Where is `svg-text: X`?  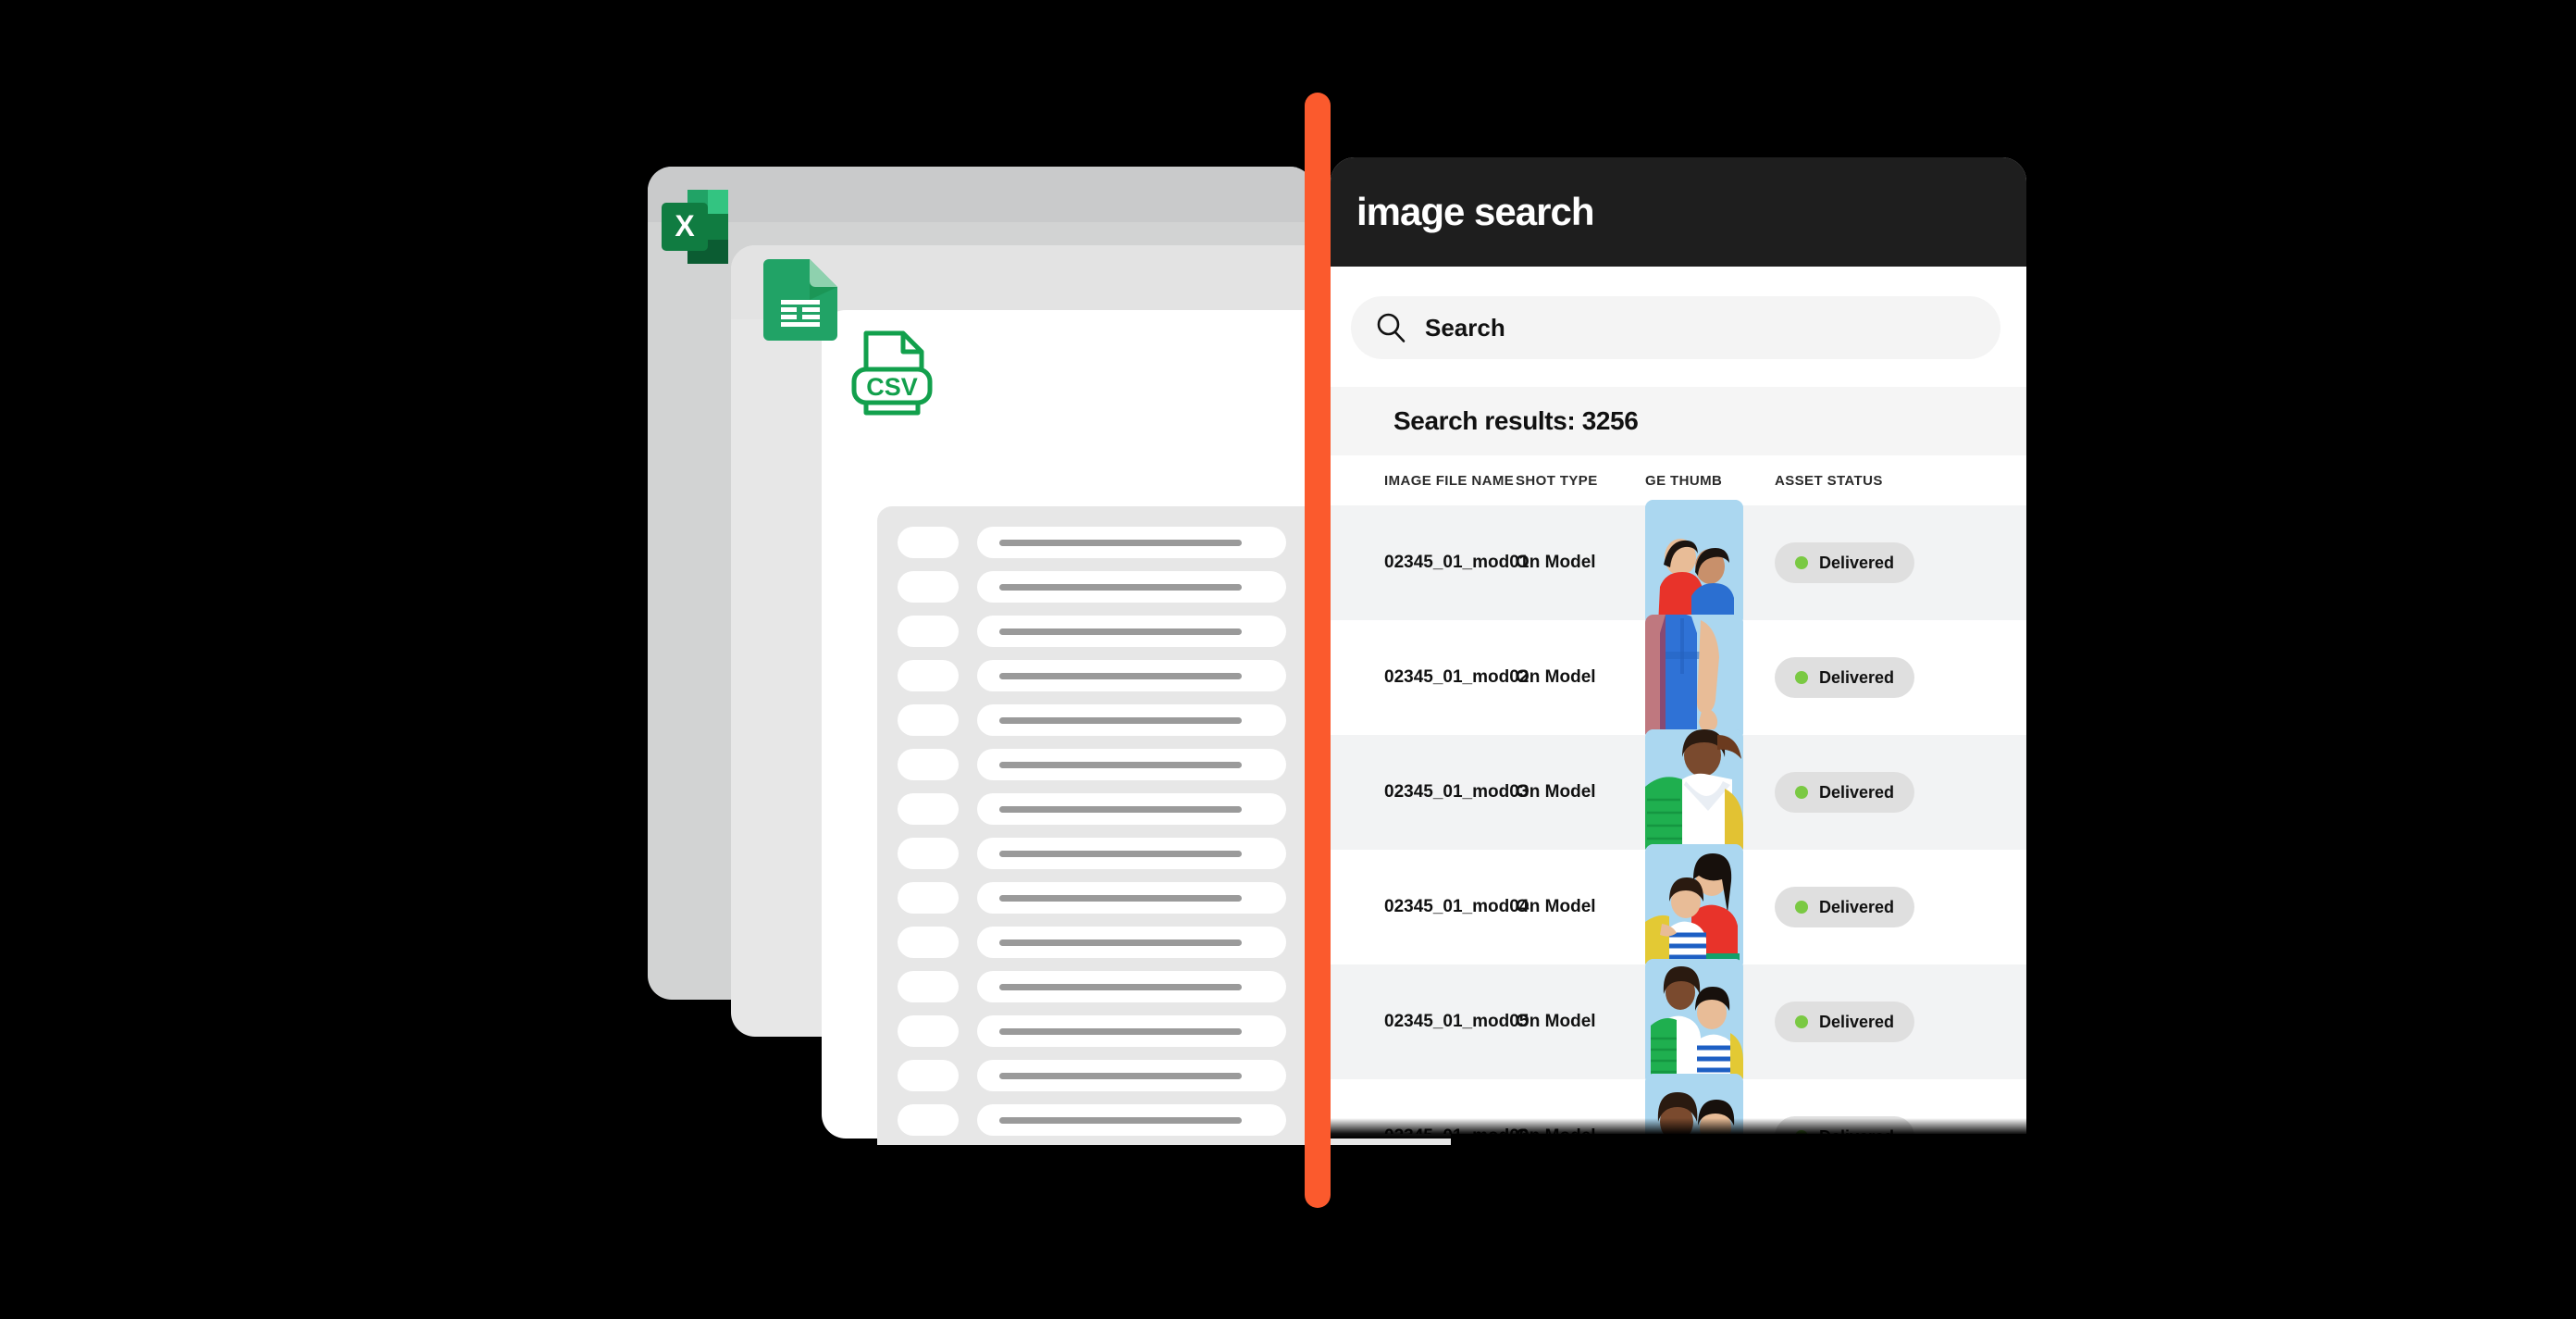
svg-text: X is located at coordinates (685, 226).